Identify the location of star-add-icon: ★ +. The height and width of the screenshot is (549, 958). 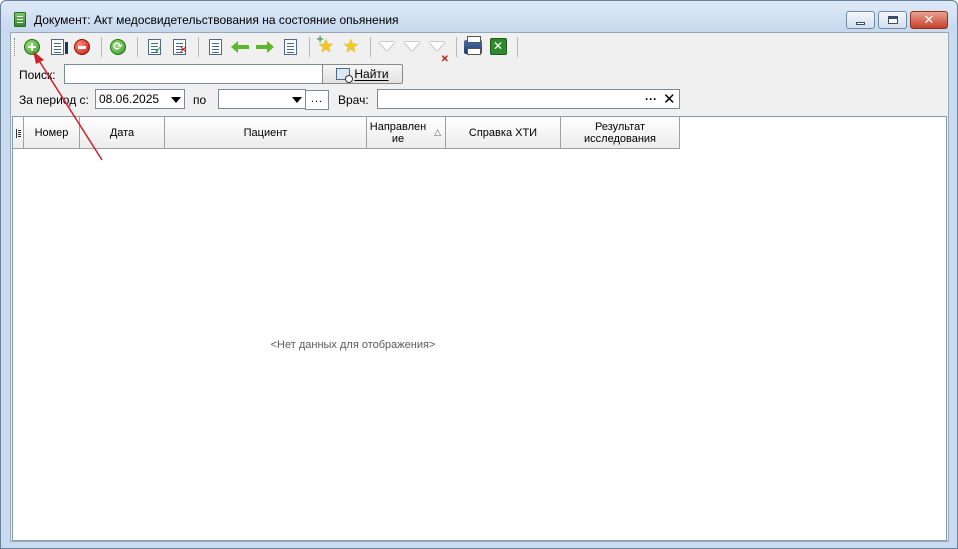
(325, 45).